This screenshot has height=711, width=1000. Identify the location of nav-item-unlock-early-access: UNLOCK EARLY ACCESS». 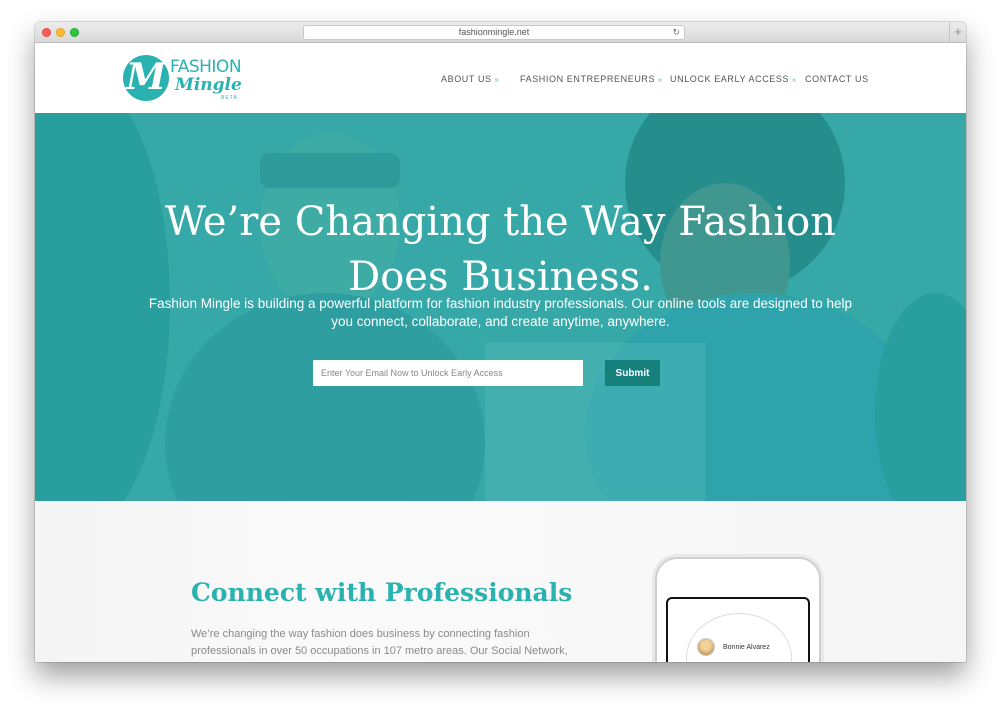
(733, 79).